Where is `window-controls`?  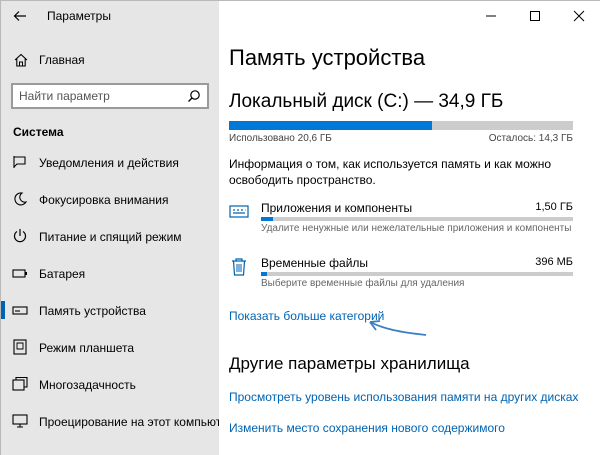 window-controls is located at coordinates (534, 16).